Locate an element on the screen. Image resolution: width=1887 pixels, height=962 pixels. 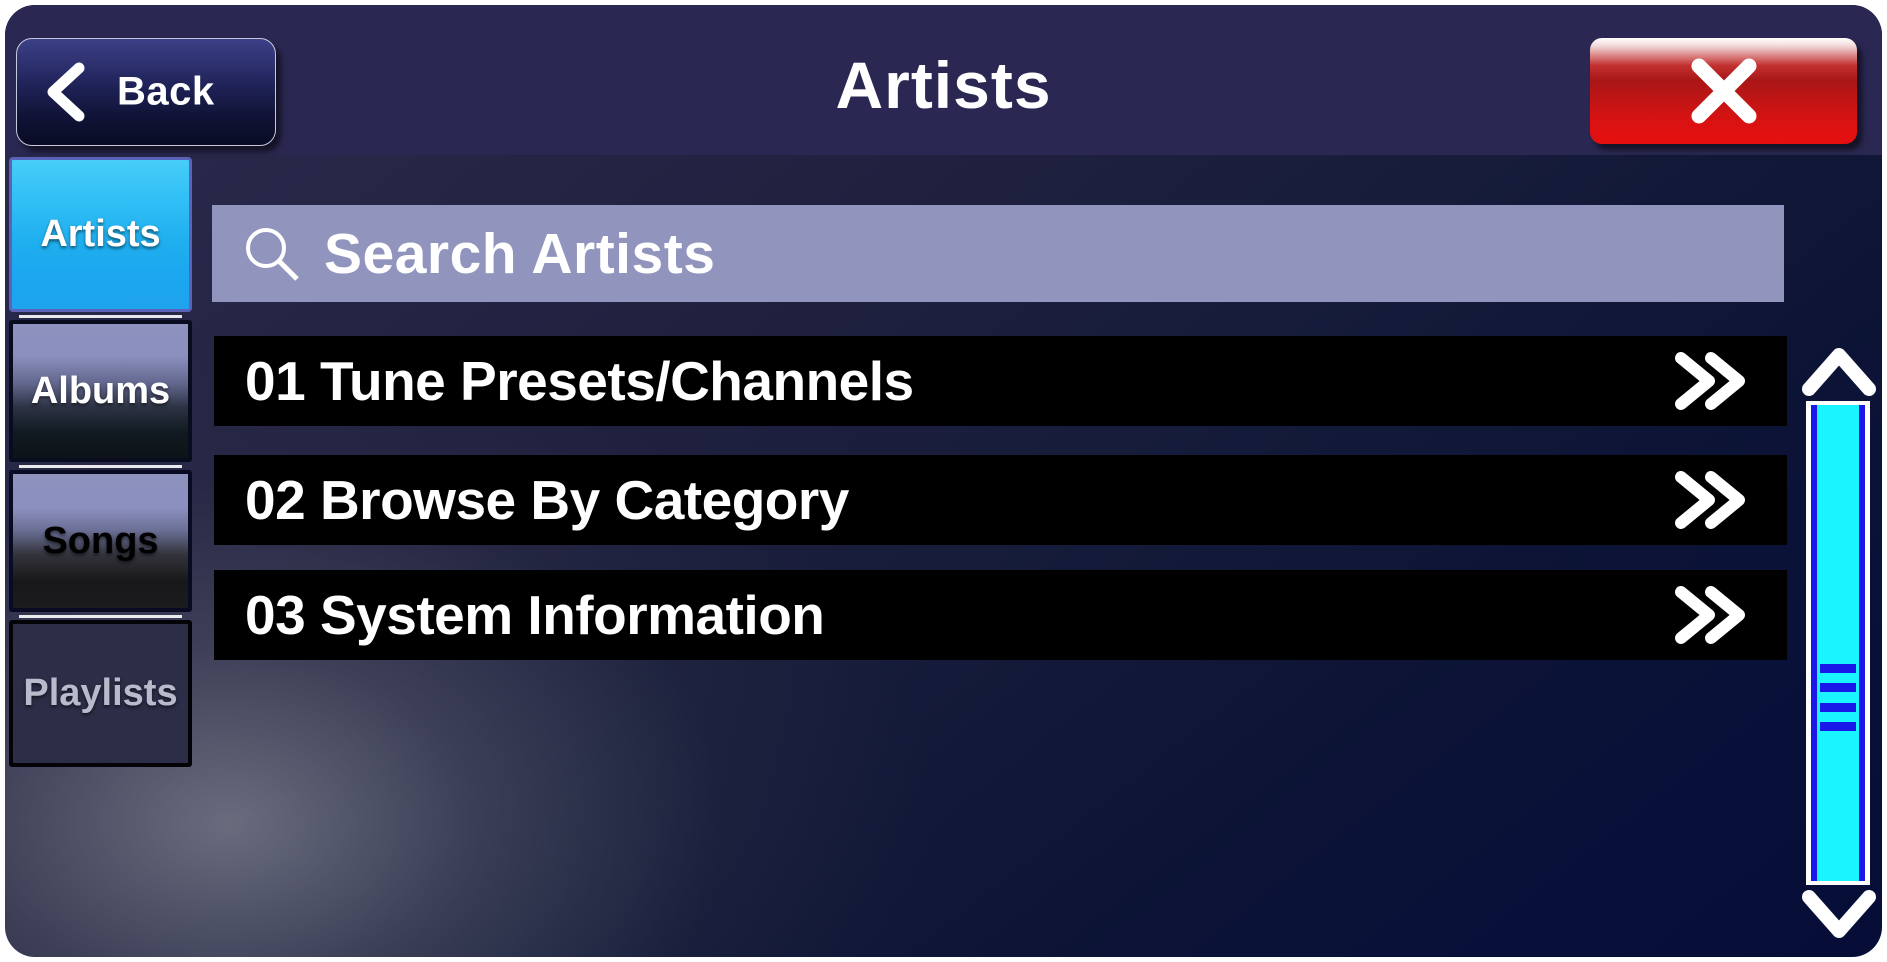
sidebar-item-songs: Songs is located at coordinates (100, 541).